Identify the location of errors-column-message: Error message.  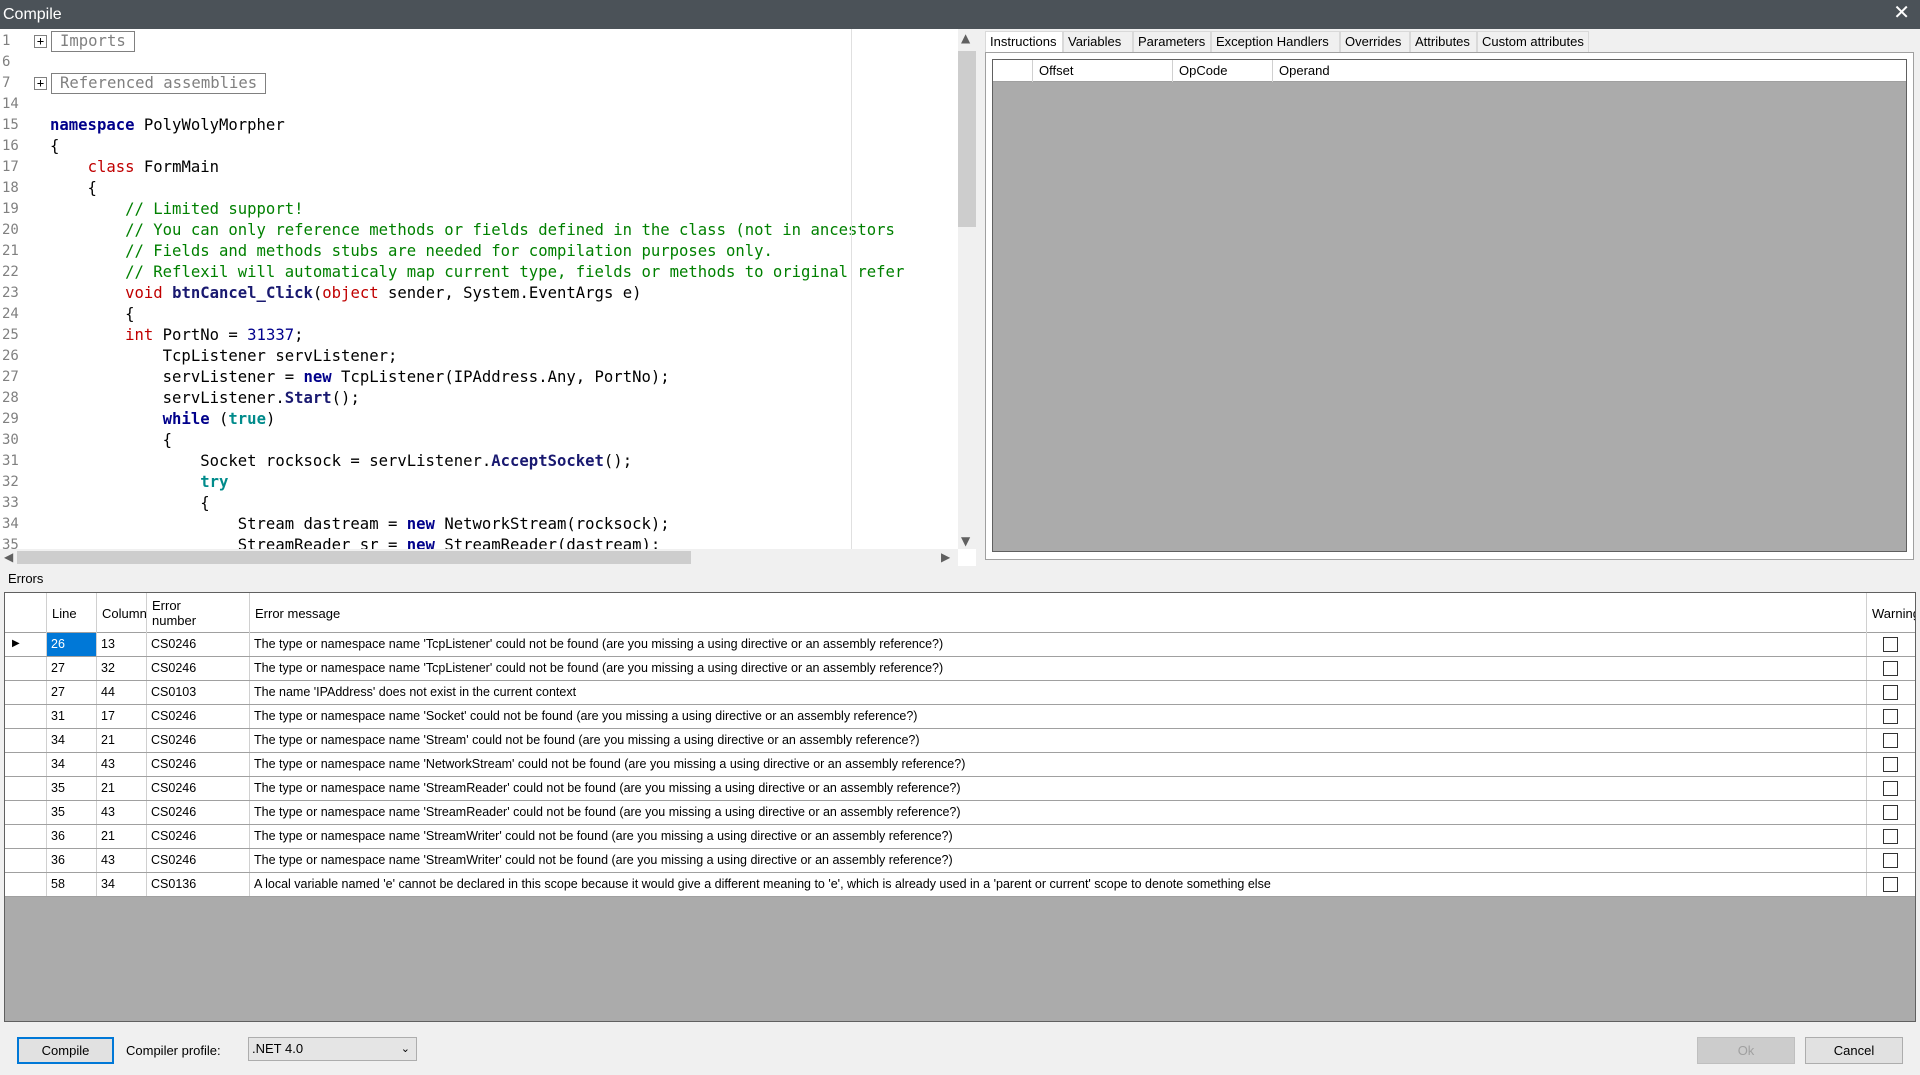
(1058, 613).